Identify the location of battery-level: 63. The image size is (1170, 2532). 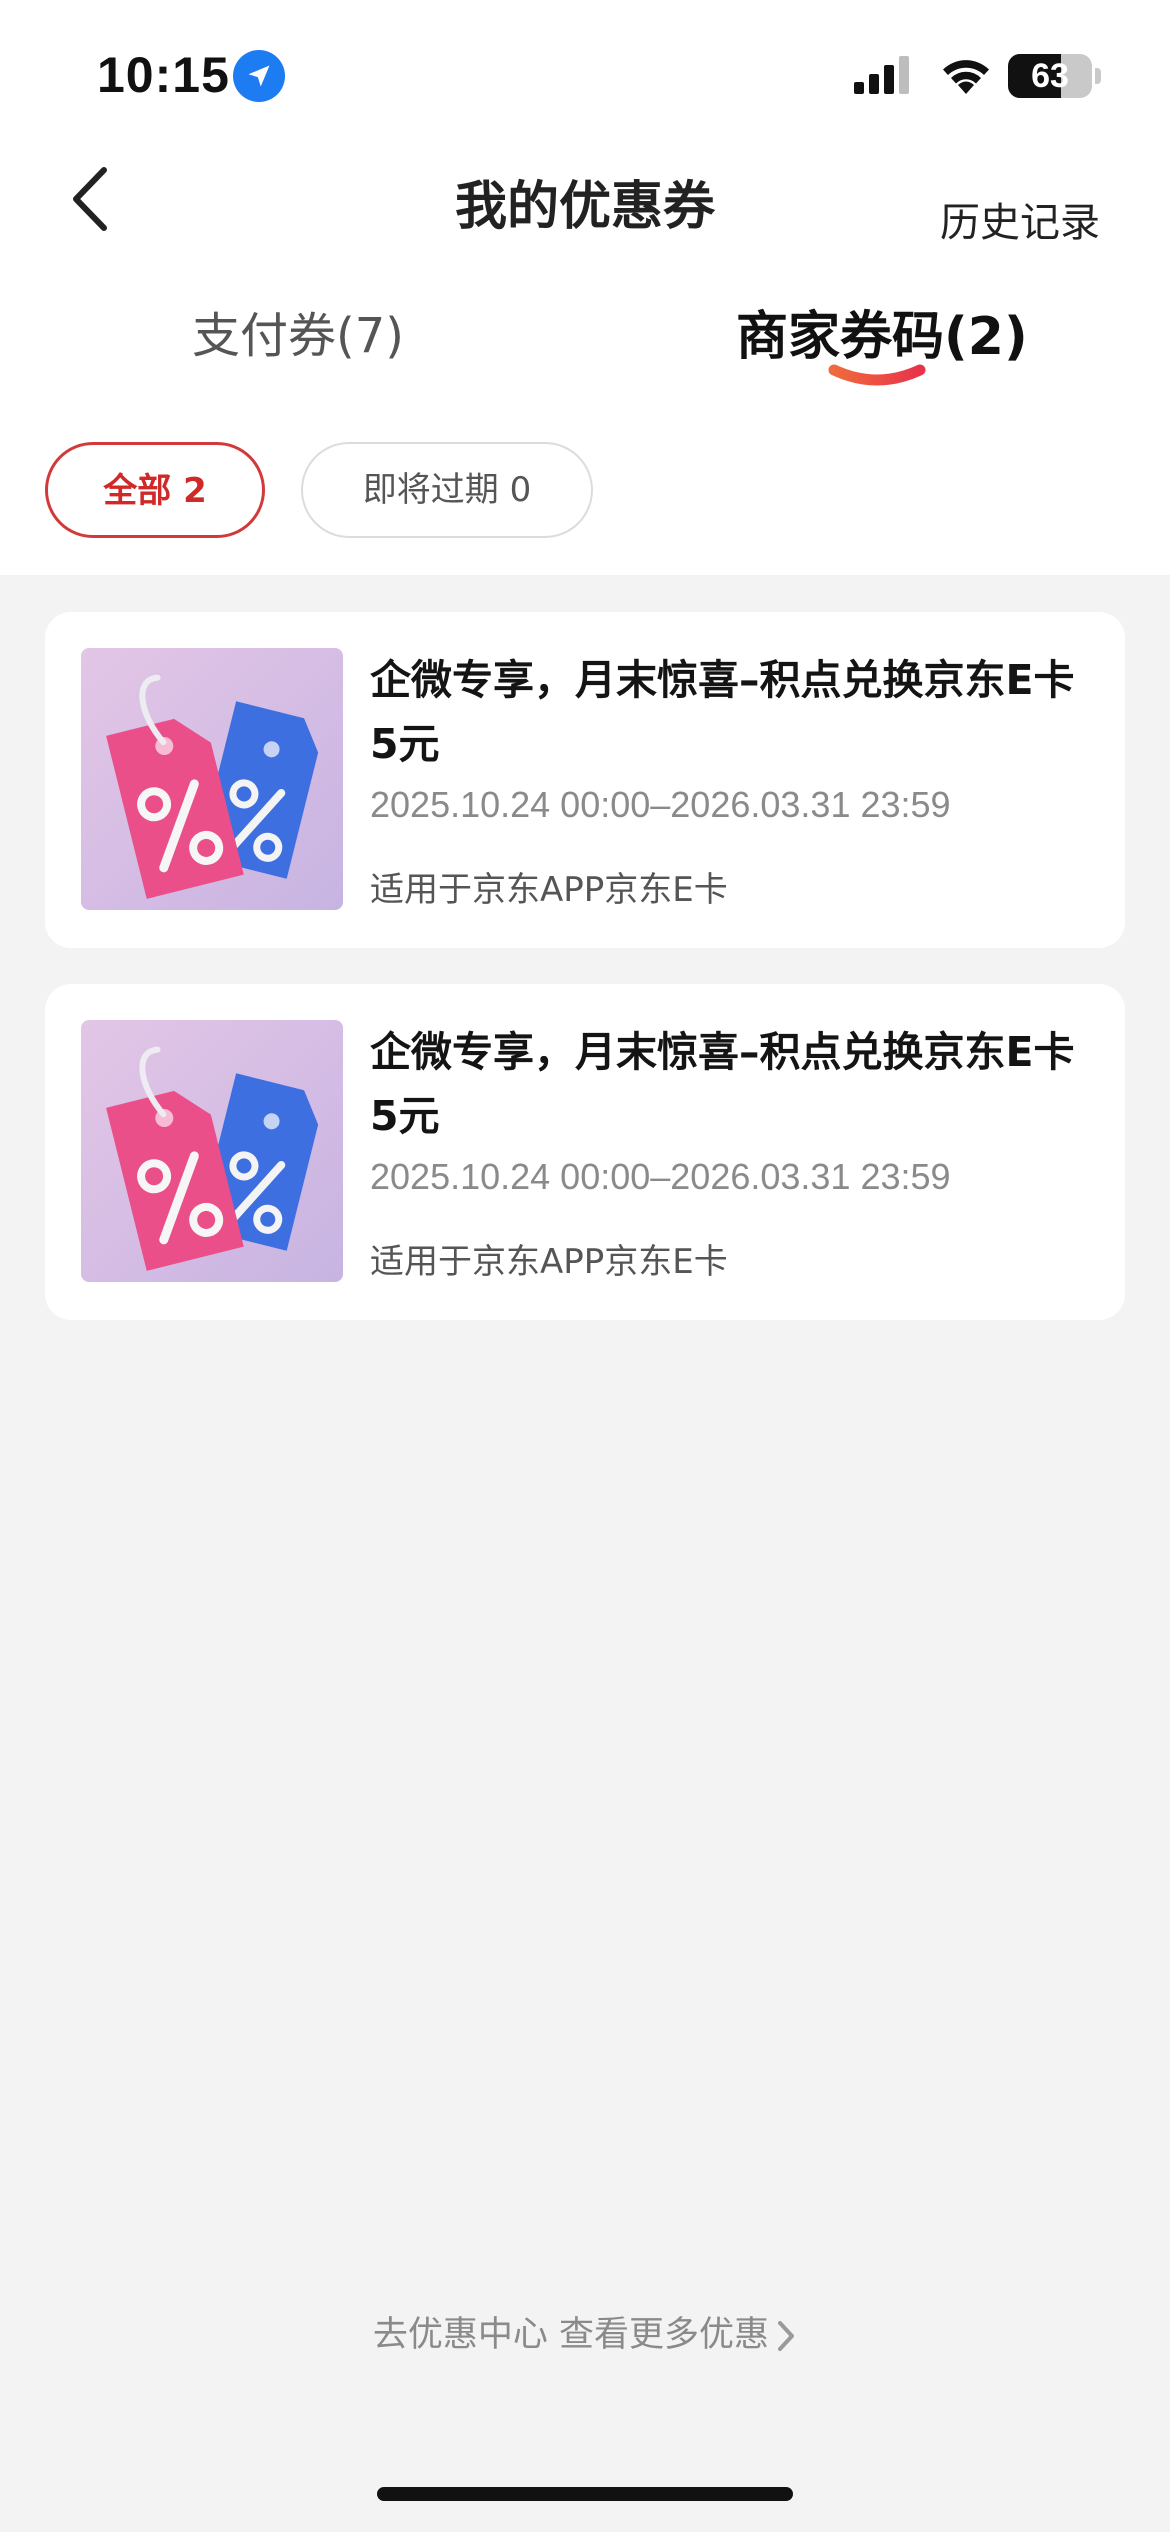
(1050, 76).